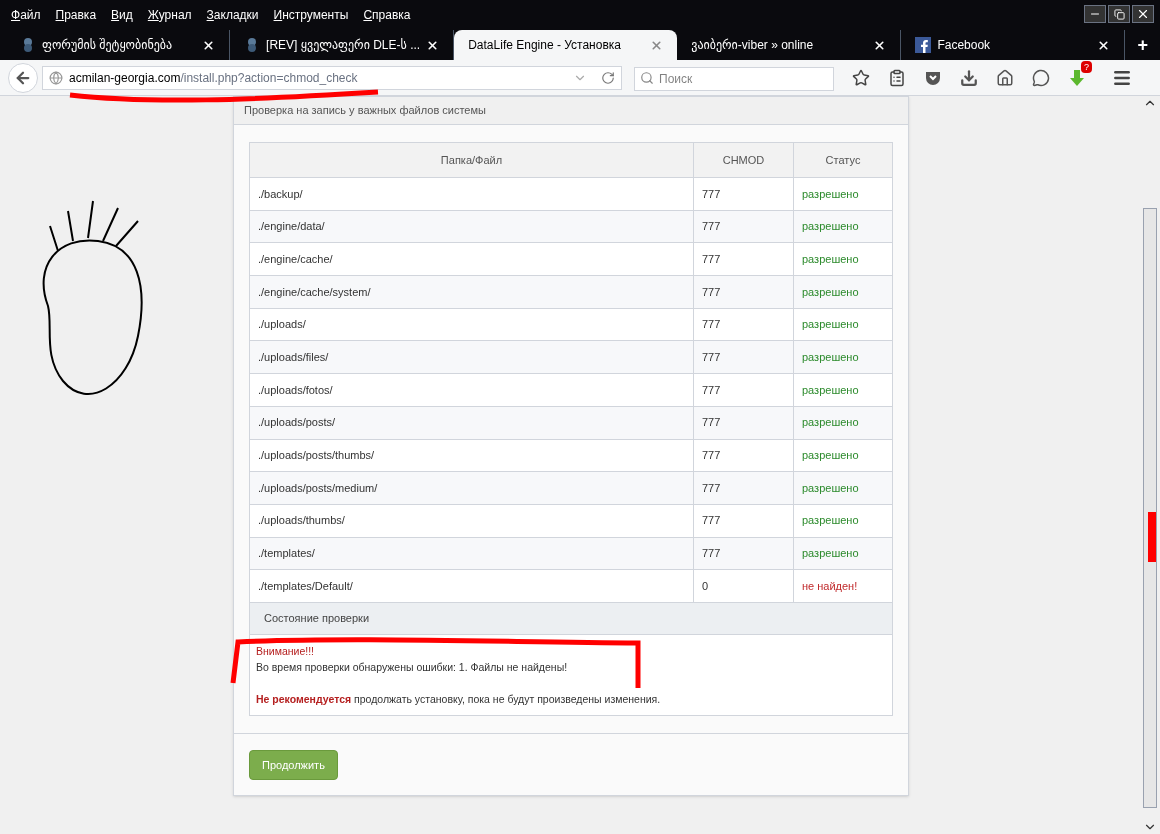 Image resolution: width=1160 pixels, height=834 pixels. I want to click on path-cell: ./uploads/posts/, so click(472, 422).